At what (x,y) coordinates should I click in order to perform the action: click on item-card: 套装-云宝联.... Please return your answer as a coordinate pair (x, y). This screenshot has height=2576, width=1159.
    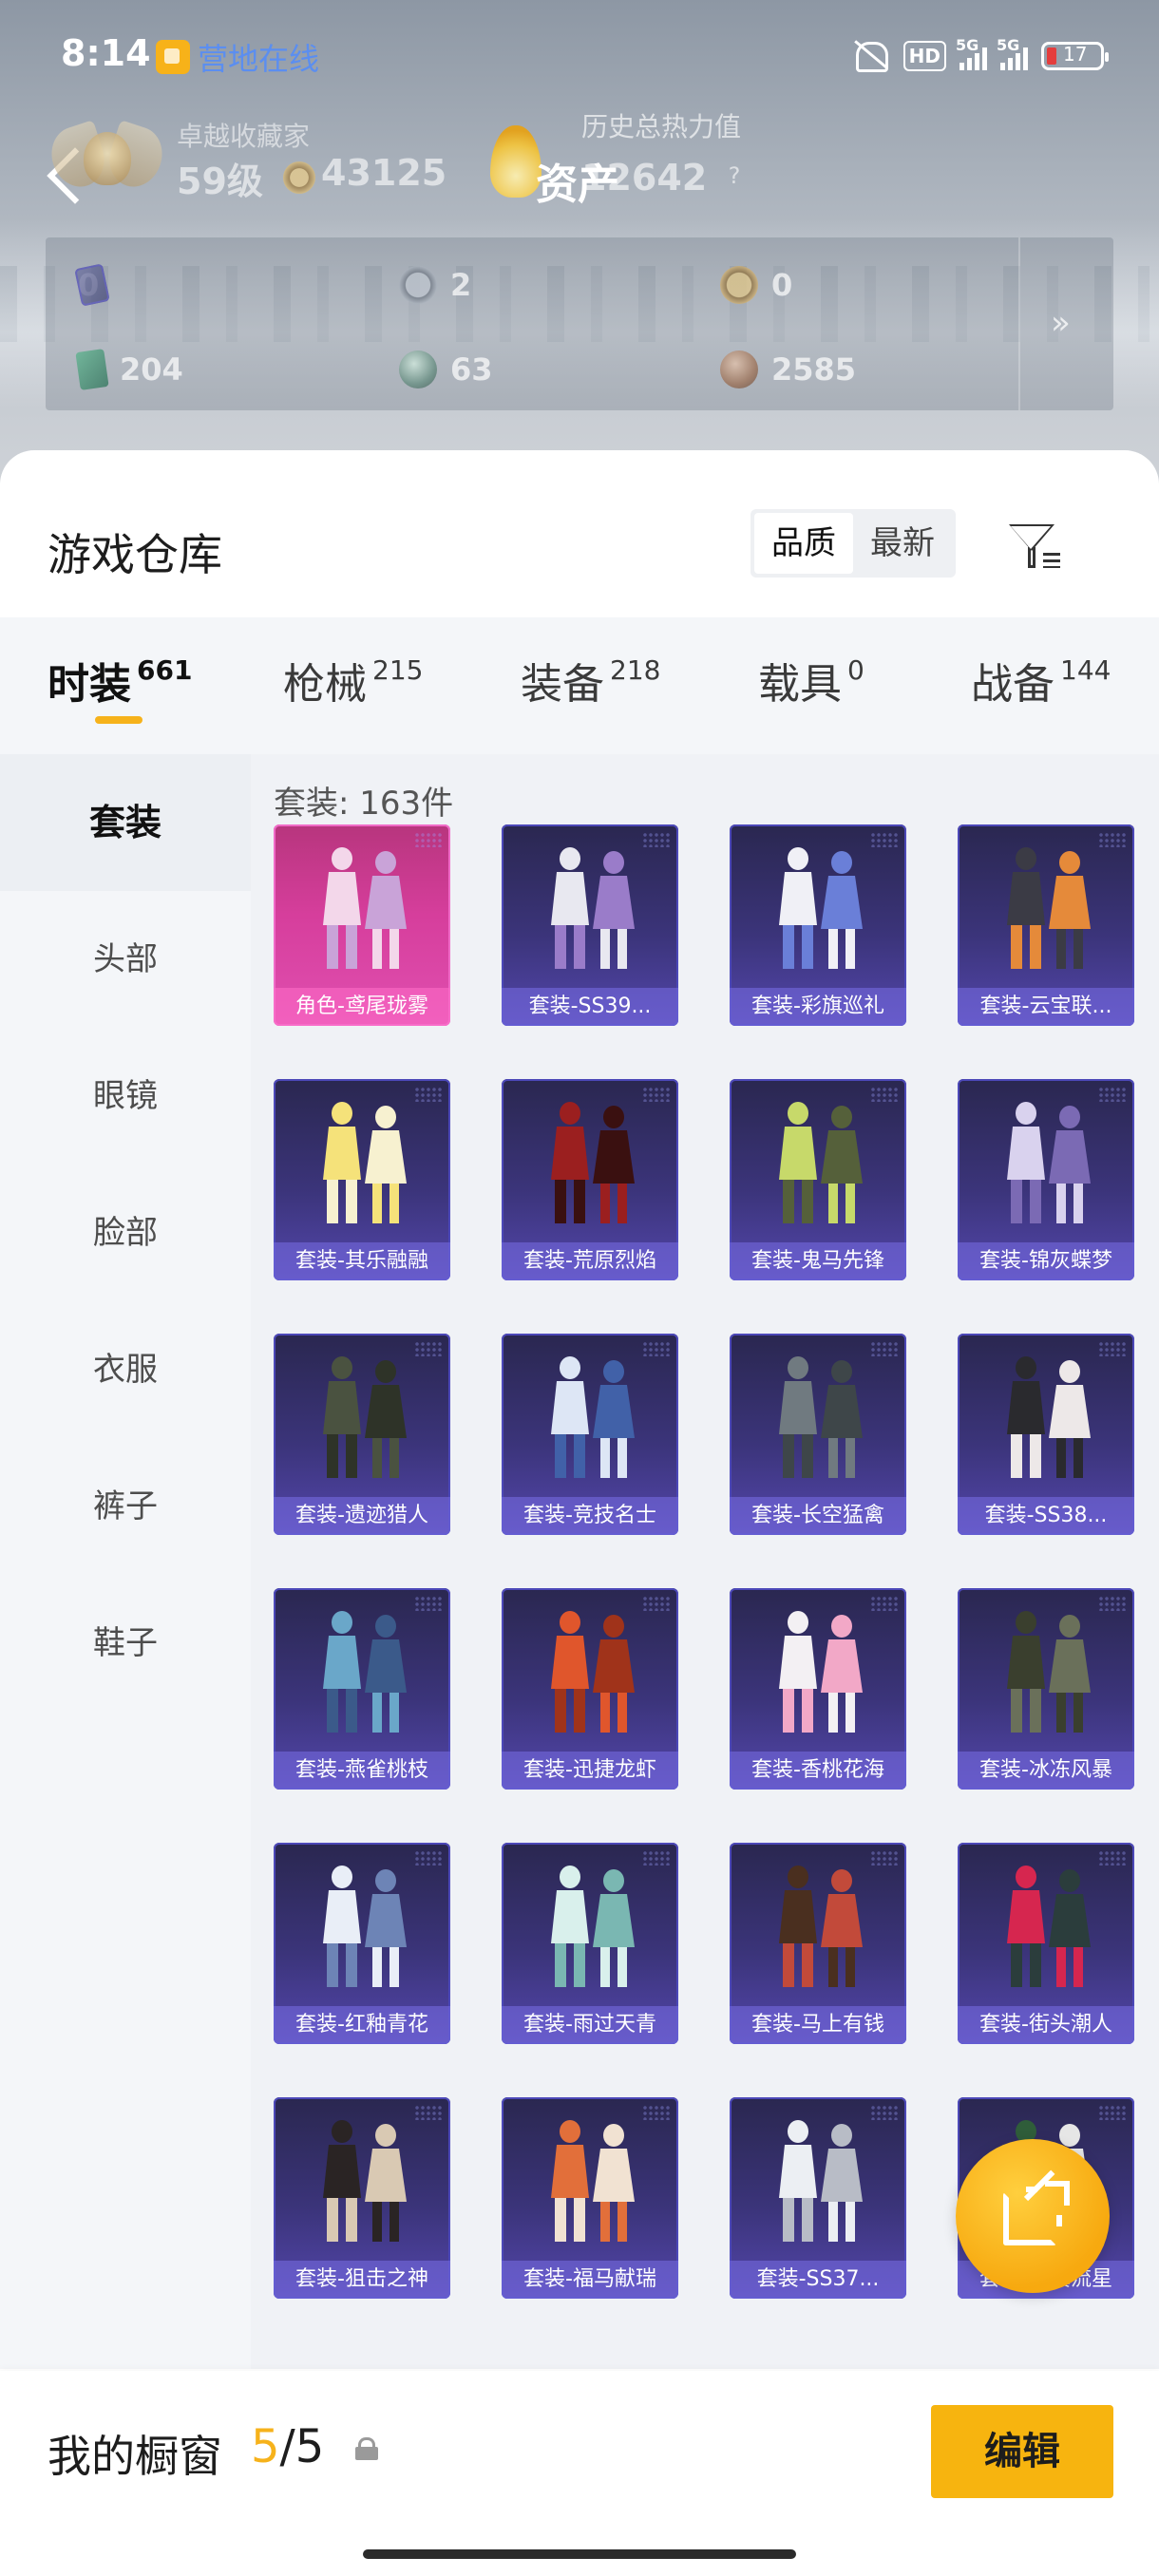
    Looking at the image, I should click on (1046, 925).